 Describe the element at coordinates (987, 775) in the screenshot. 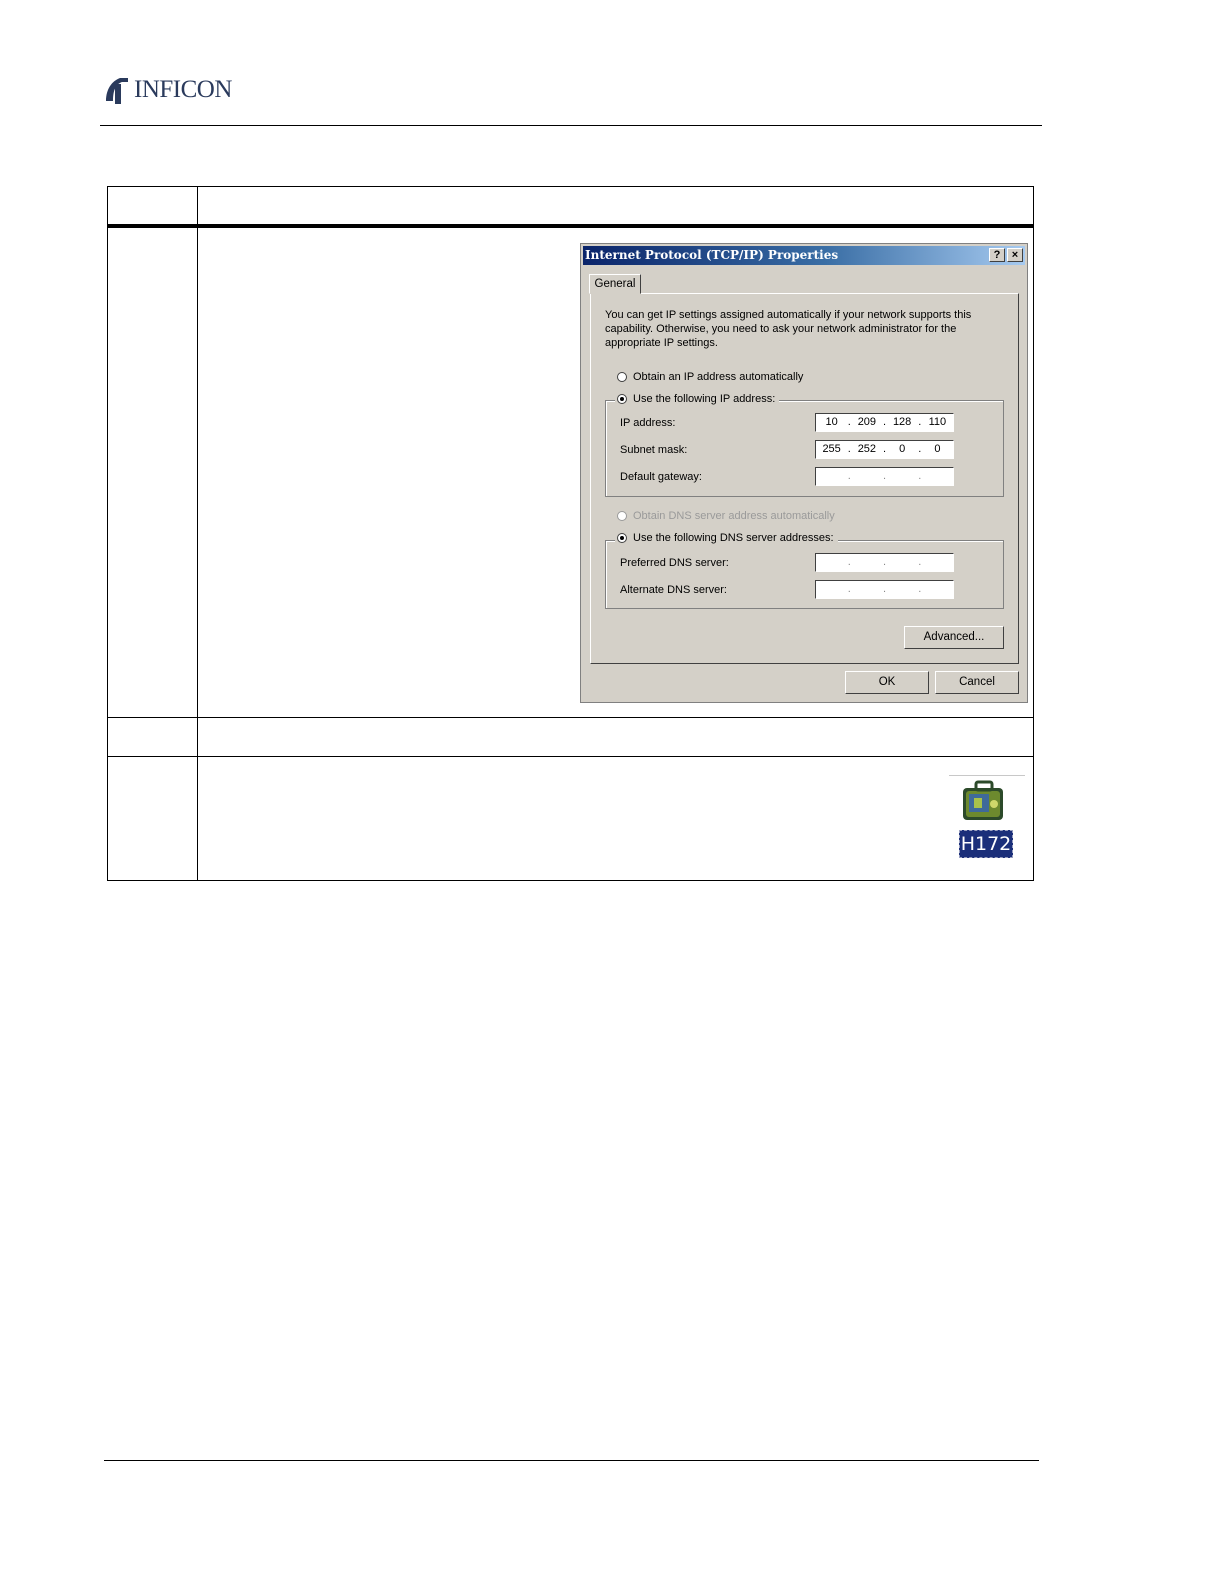

I see `icon-separator` at that location.